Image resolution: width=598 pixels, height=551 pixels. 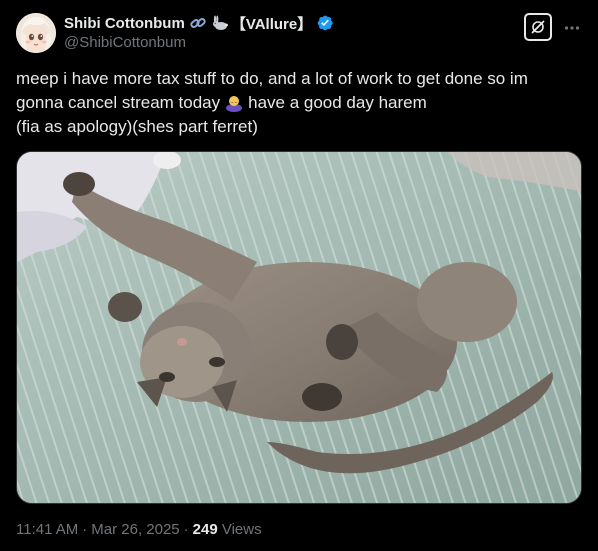 I want to click on tweet-meta: 11:41 AM · Mar 26, 2025 · 249 Views, so click(x=139, y=529).